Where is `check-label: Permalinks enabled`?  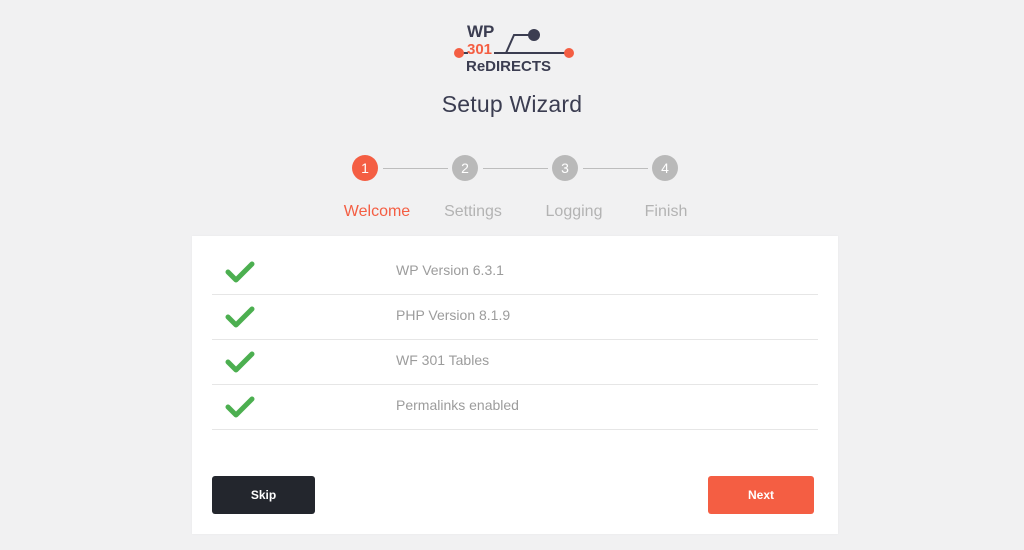 check-label: Permalinks enabled is located at coordinates (457, 405).